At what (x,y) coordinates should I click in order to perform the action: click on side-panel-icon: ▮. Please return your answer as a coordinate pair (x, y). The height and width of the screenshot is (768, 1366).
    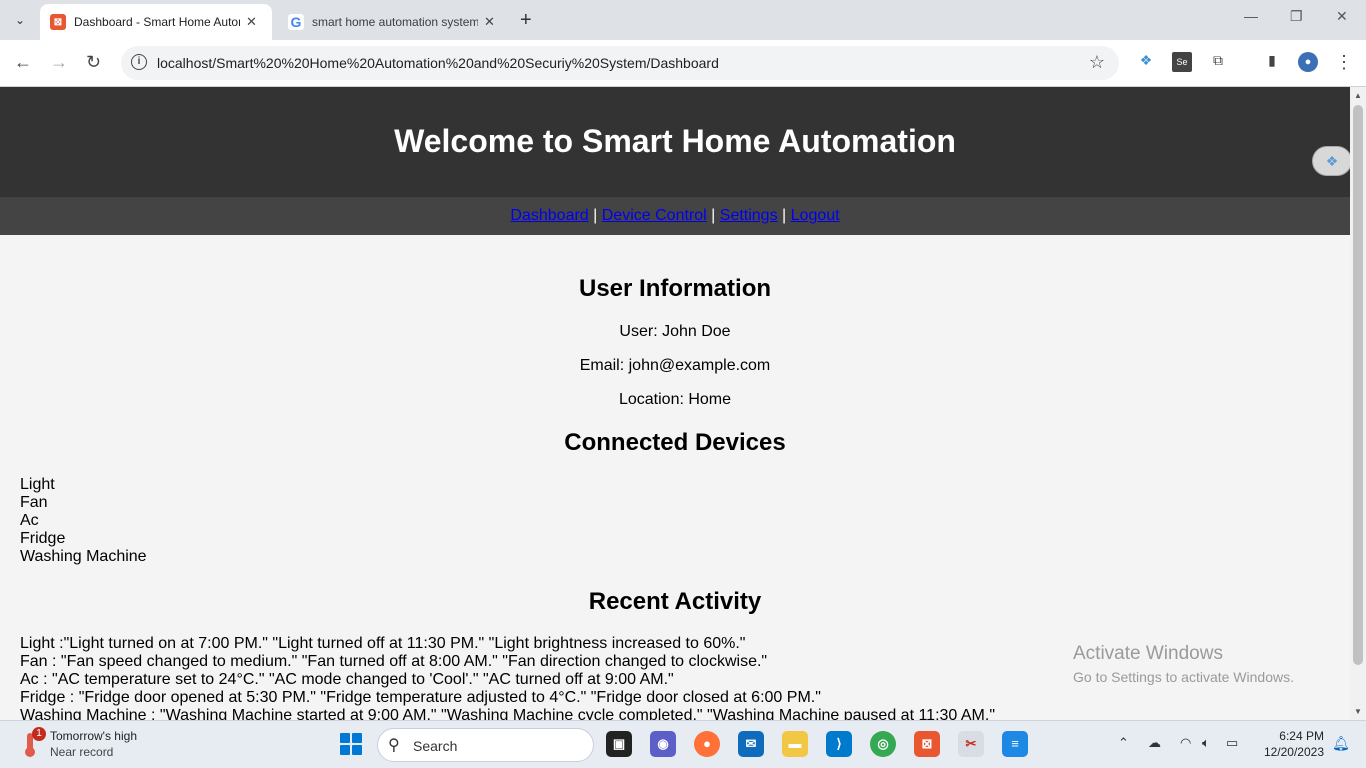
    Looking at the image, I should click on (1272, 62).